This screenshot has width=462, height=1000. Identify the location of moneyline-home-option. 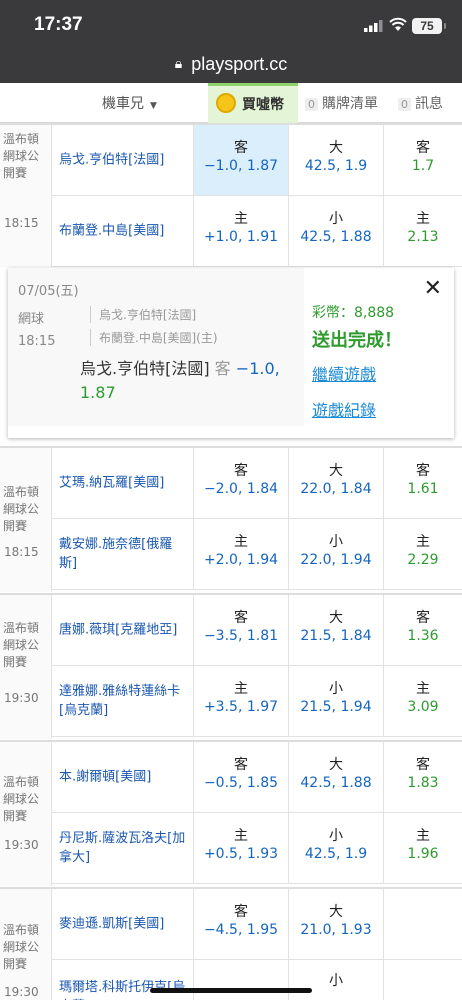
(423, 980).